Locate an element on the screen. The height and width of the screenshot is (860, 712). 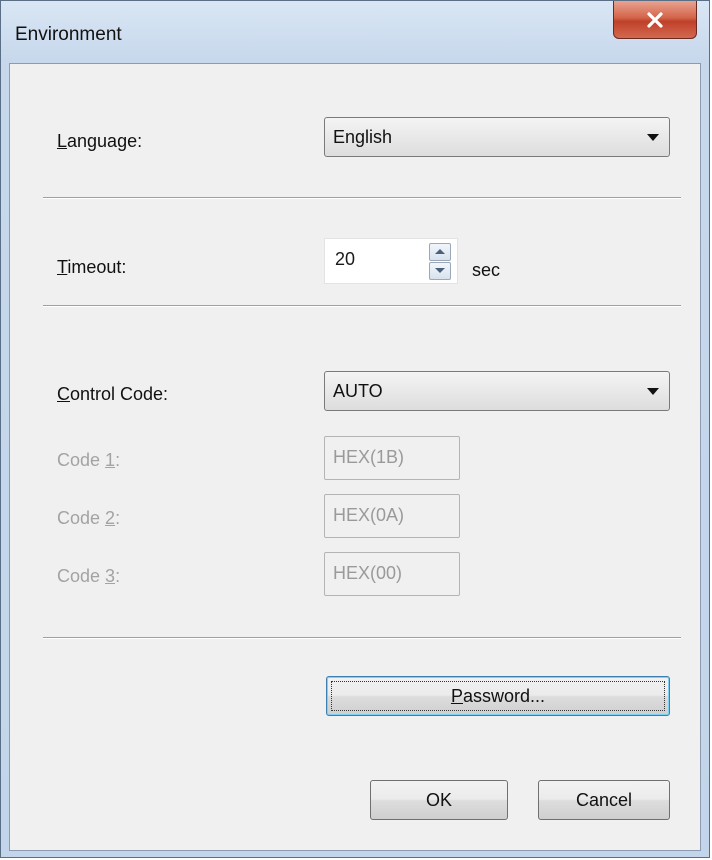
title-bar: Environment is located at coordinates (355, 32).